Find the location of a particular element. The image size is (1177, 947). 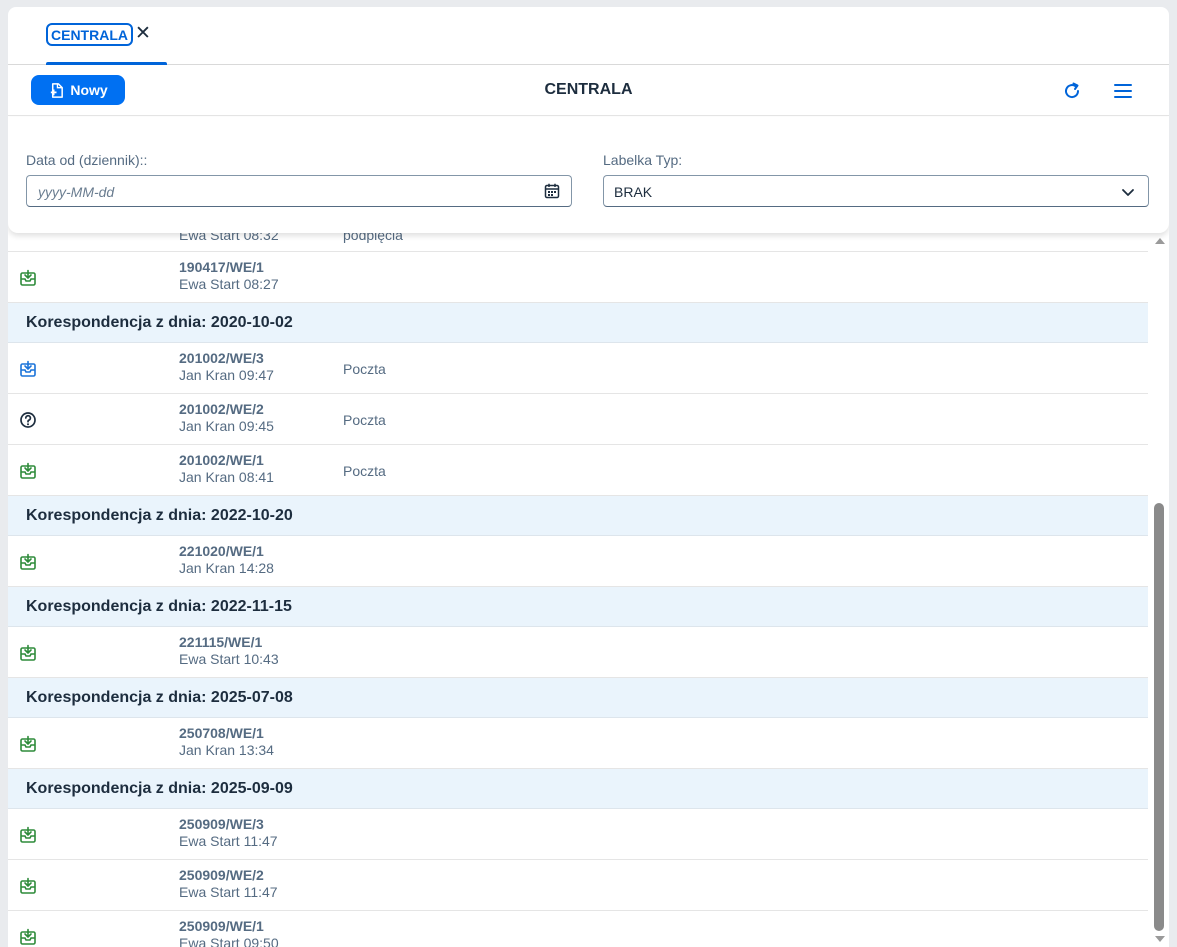

tab-centrala: CENTRALA ✕ is located at coordinates (98, 44).